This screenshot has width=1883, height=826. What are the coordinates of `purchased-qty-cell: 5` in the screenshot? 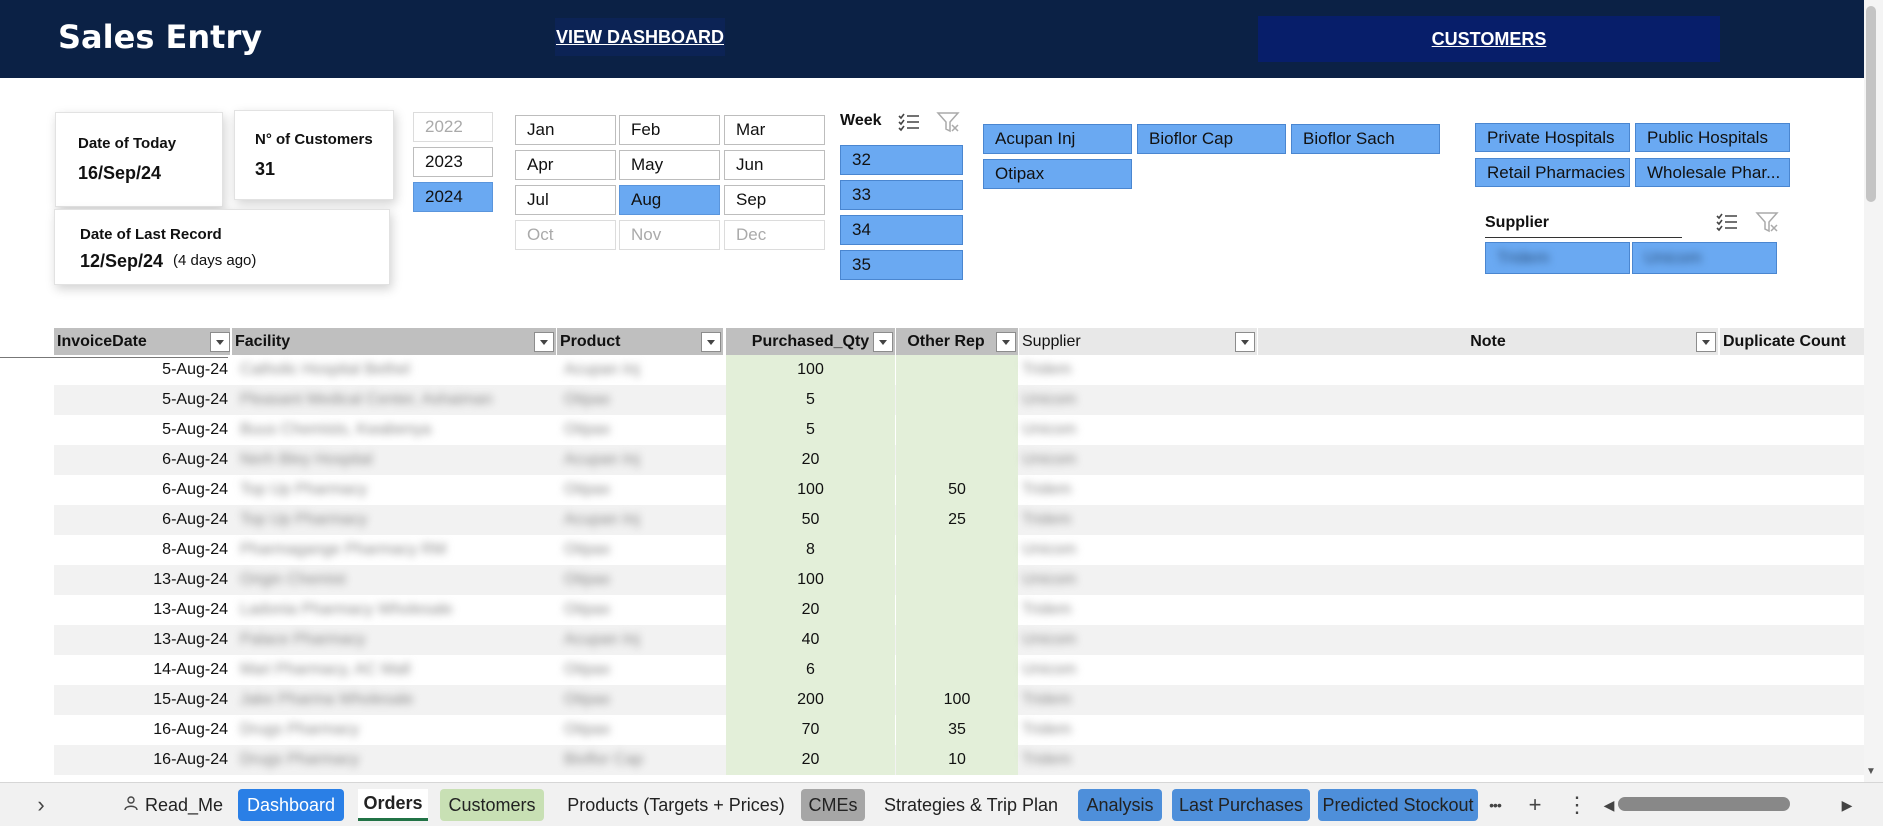 It's located at (810, 430).